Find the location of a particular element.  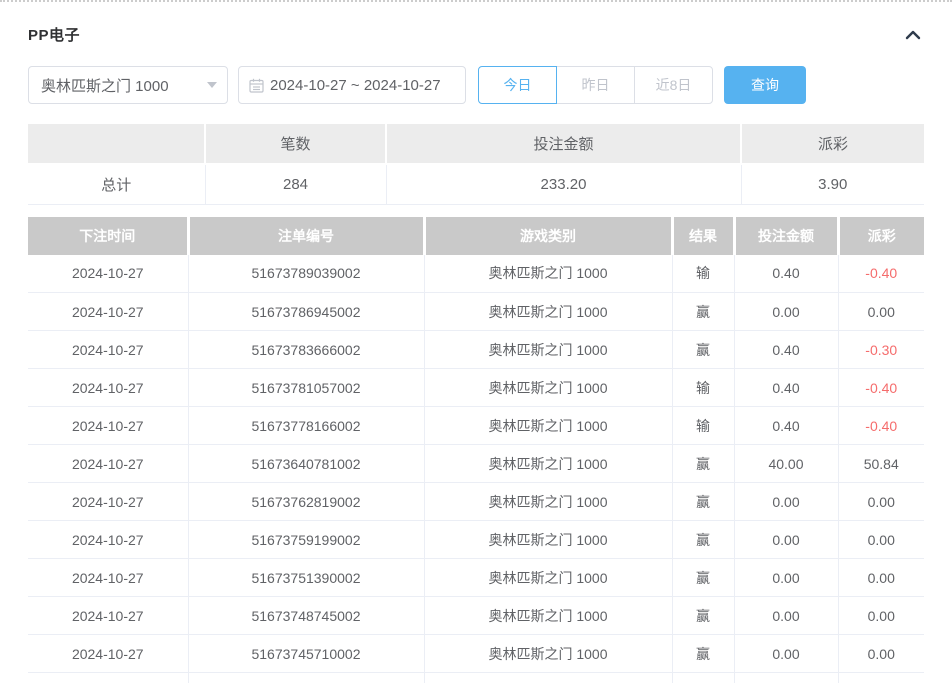

payout-cell: -0.40 is located at coordinates (880, 273).